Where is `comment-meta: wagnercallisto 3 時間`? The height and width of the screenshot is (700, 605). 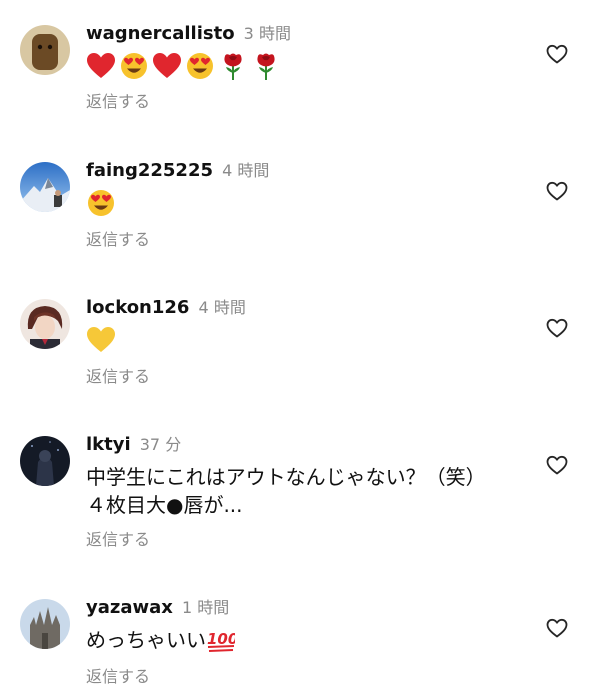
comment-meta: wagnercallisto 3 時間 is located at coordinates (188, 34).